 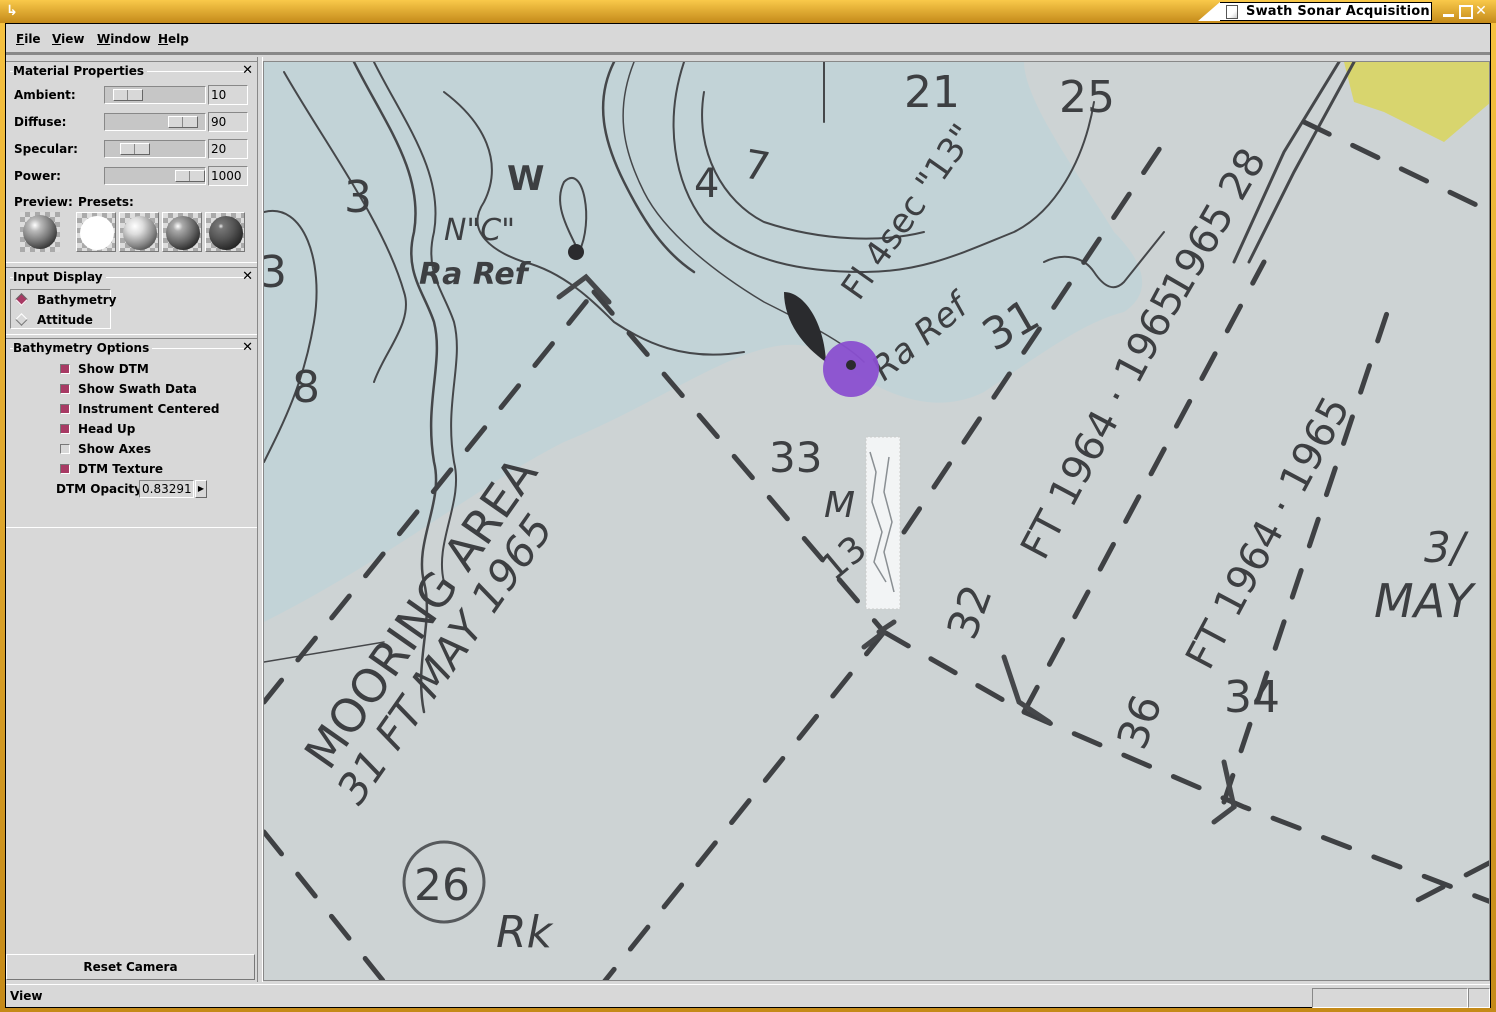 I want to click on app-menu-icon: ↳, so click(x=13, y=11).